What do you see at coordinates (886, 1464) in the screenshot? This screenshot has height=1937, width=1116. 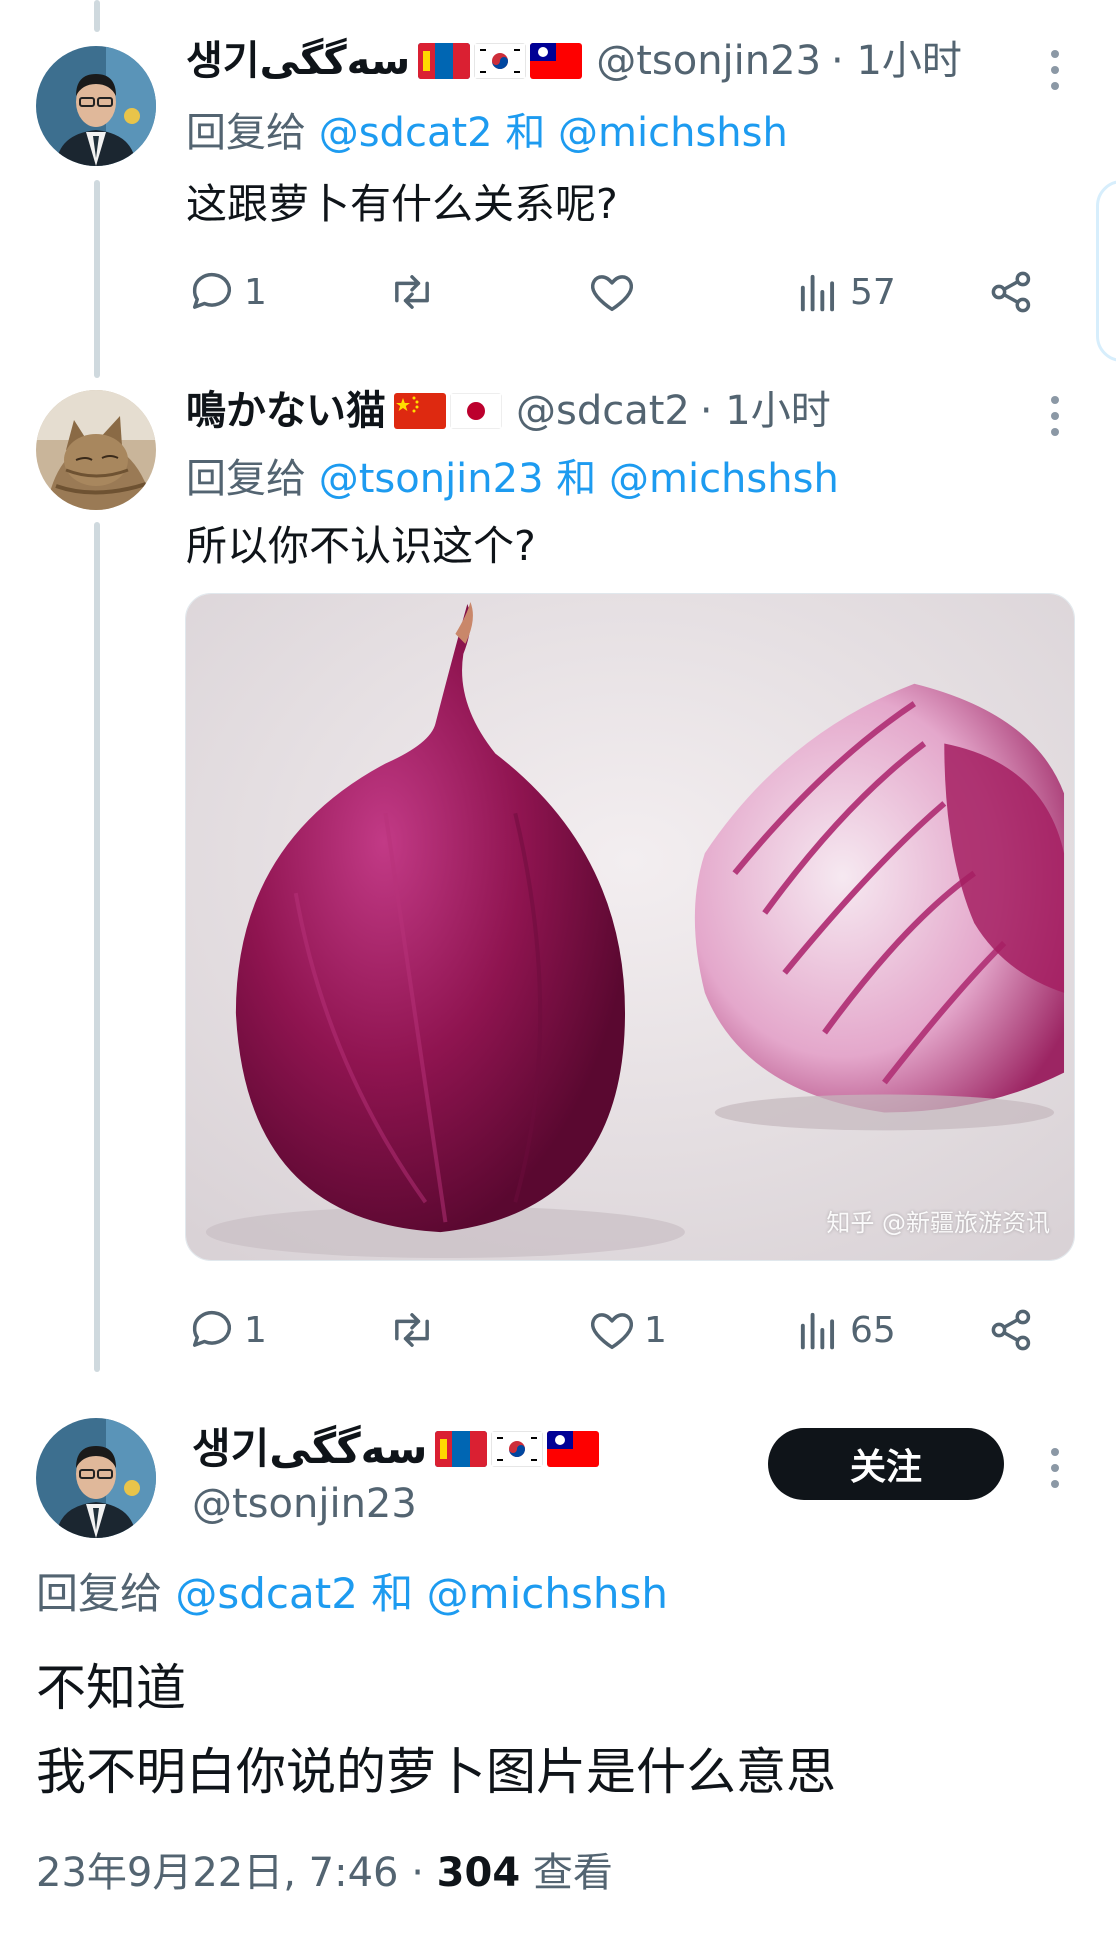 I see `follow-button: 关注` at bounding box center [886, 1464].